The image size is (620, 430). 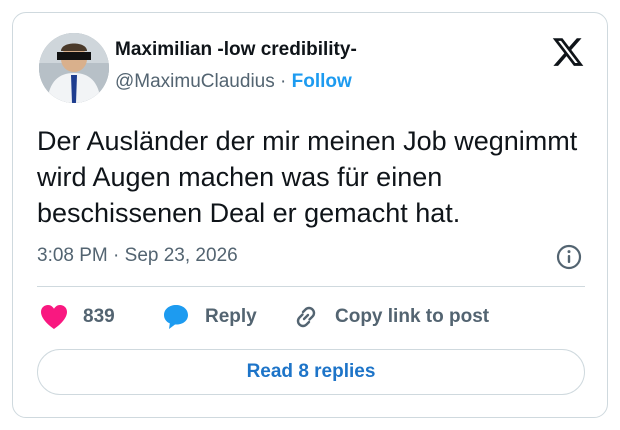 What do you see at coordinates (195, 81) in the screenshot?
I see `author-handle: @MaximuClaudius` at bounding box center [195, 81].